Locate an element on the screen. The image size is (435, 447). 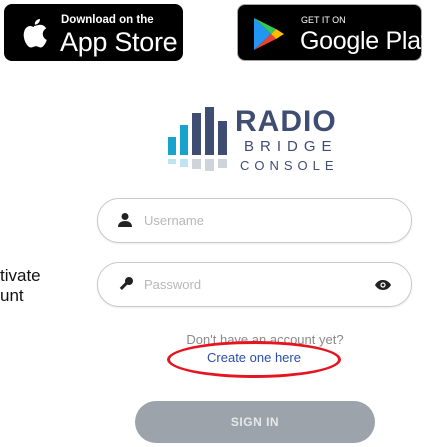
logo-bridge-text: BRIDGE is located at coordinates (291, 146).